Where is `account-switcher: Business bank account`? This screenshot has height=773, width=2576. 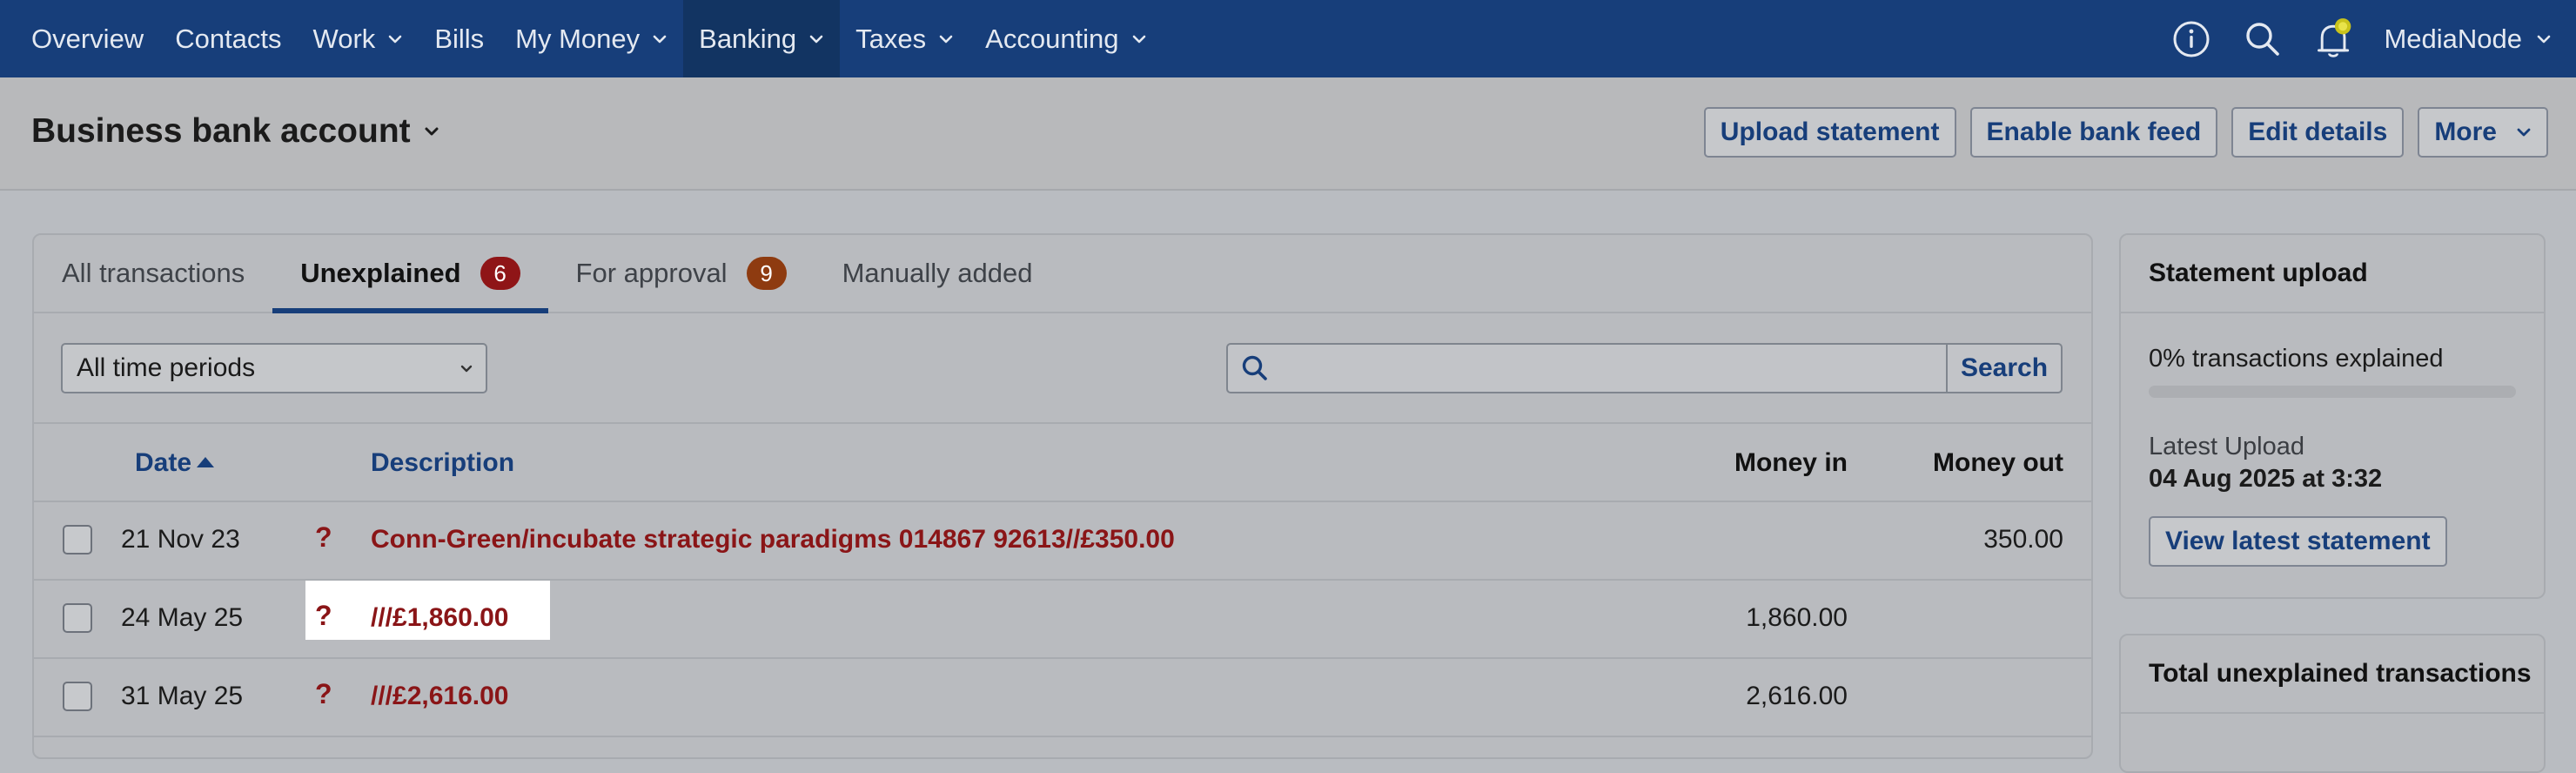
account-switcher: Business bank account is located at coordinates (235, 131).